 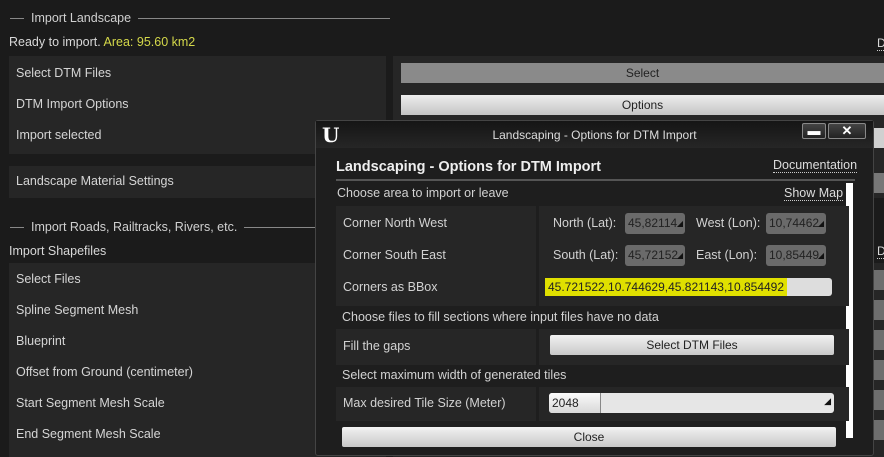 I want to click on bbox-label: Corners as BBox, so click(x=390, y=287).